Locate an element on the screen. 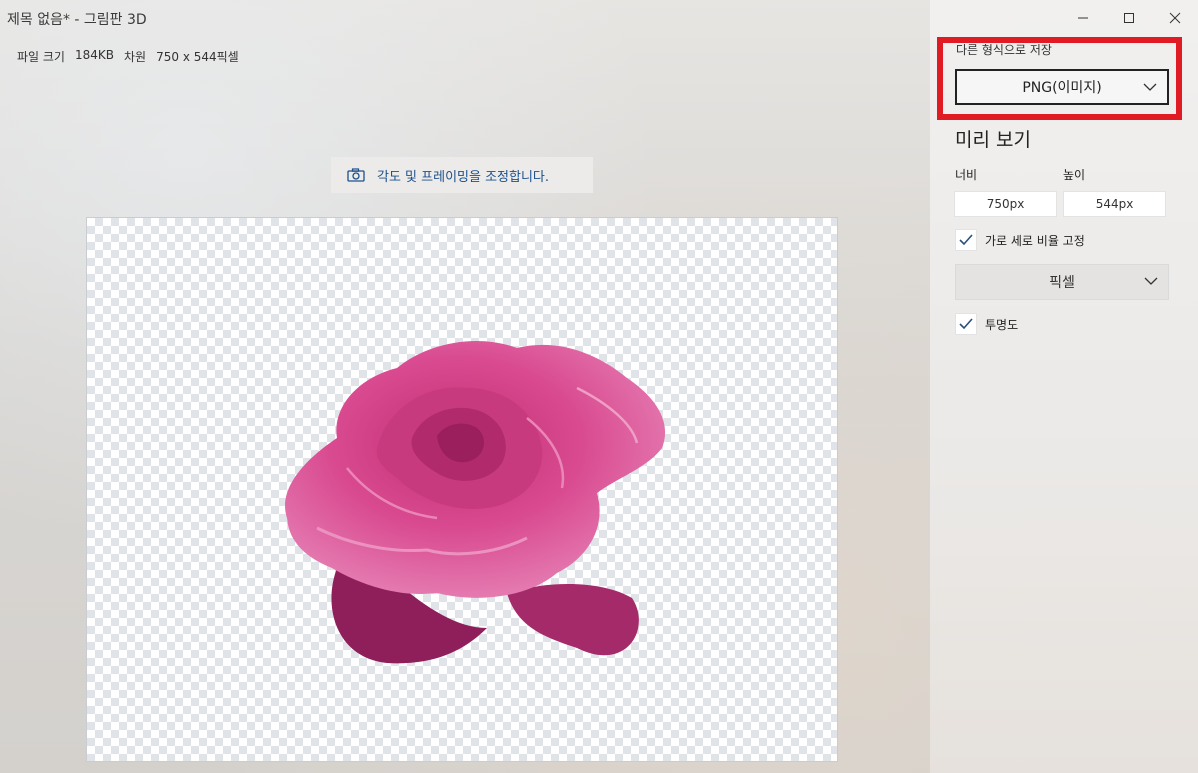  format-value: PNG(이미지) is located at coordinates (1062, 88).